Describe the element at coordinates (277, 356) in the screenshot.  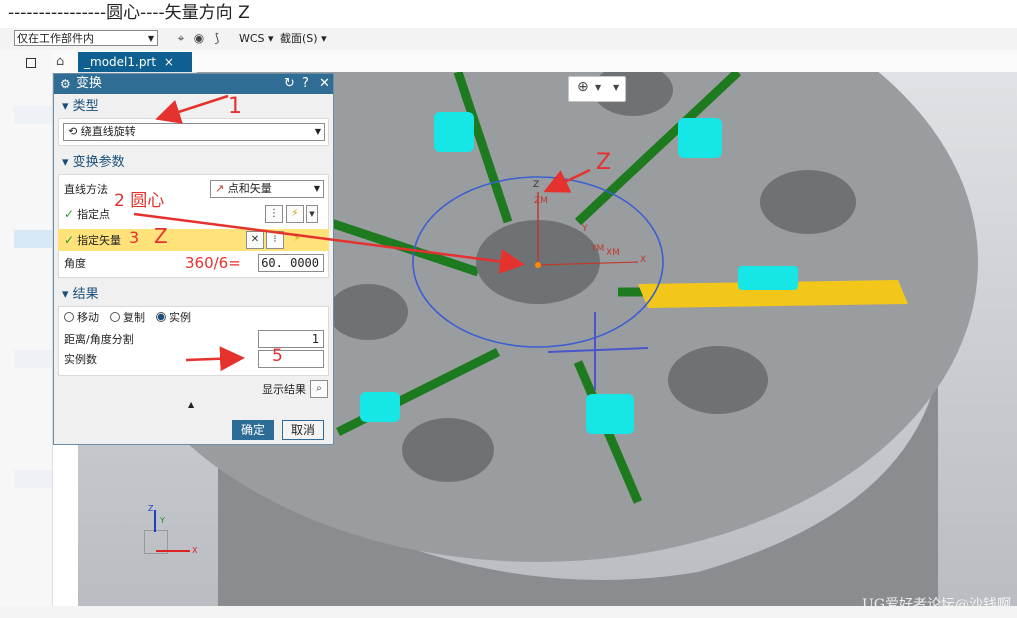
I see `instances-value-annotation: 5` at that location.